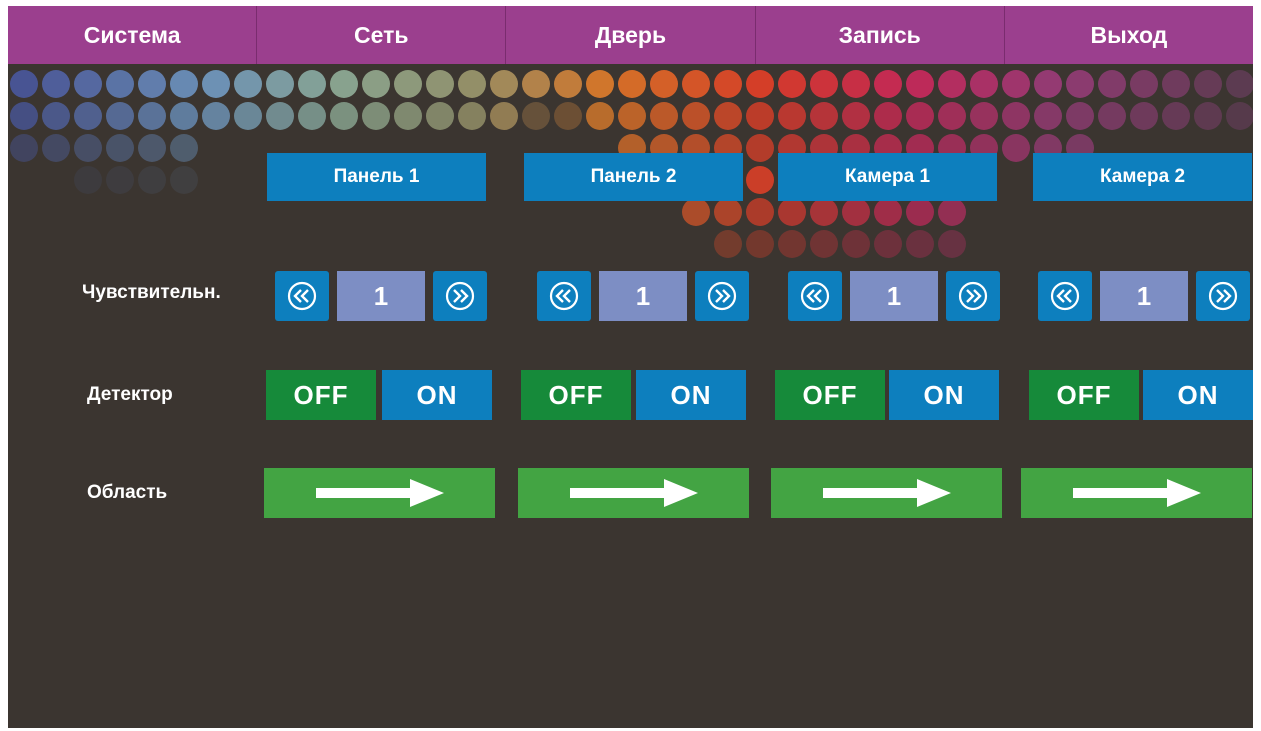 The image size is (1261, 731). What do you see at coordinates (879, 35) in the screenshot?
I see `menu-record: Запись` at bounding box center [879, 35].